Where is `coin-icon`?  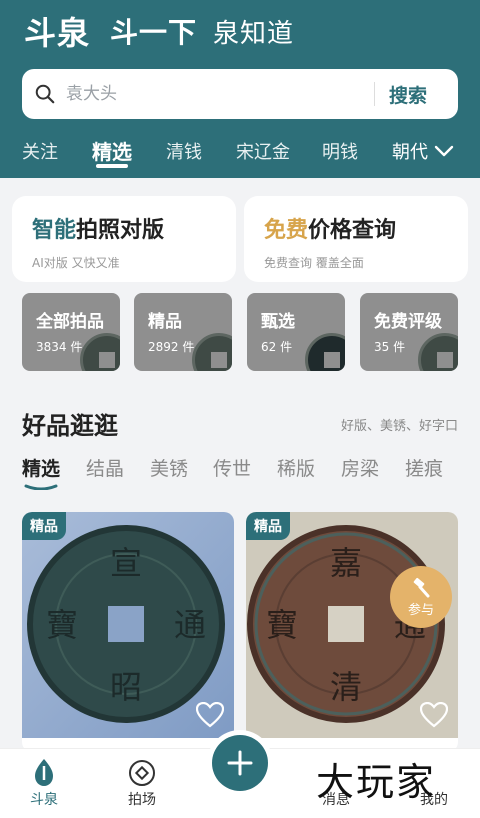
coin-icon is located at coordinates (142, 773).